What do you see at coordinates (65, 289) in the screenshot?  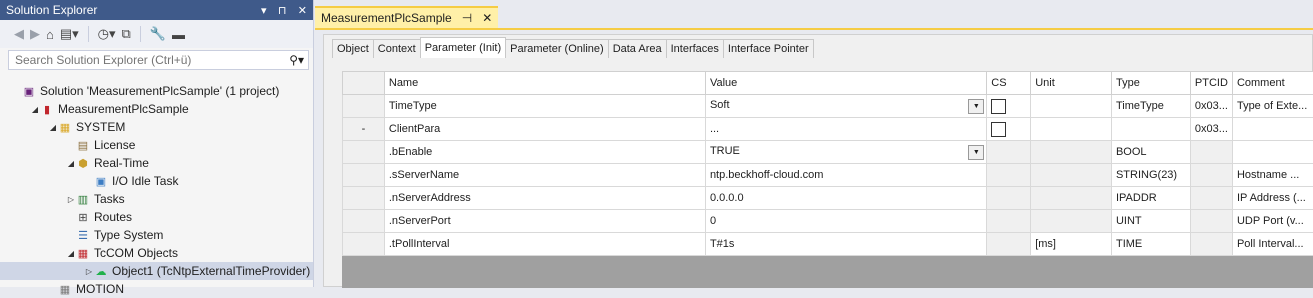 I see `motion-icon: ▦` at bounding box center [65, 289].